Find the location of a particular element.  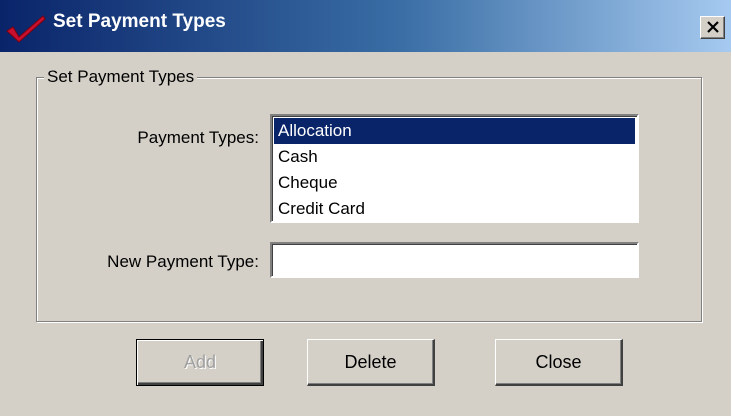

group-legend: Set Payment Types is located at coordinates (121, 77).